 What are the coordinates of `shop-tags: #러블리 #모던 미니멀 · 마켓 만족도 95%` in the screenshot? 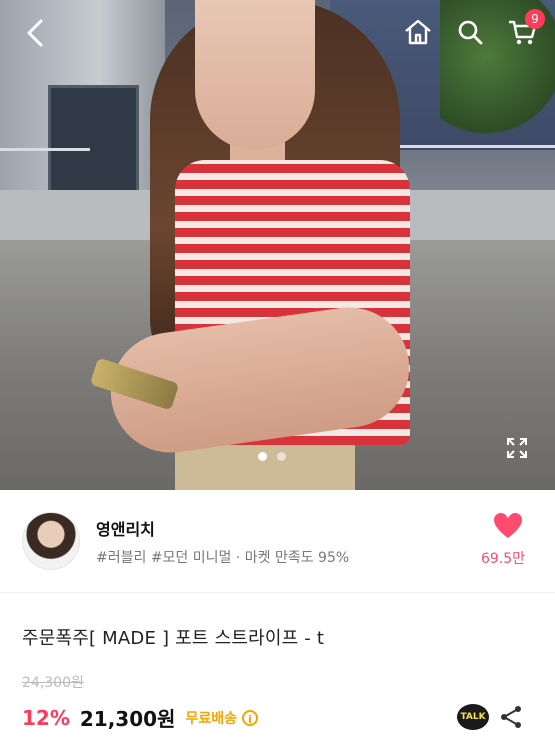 It's located at (223, 558).